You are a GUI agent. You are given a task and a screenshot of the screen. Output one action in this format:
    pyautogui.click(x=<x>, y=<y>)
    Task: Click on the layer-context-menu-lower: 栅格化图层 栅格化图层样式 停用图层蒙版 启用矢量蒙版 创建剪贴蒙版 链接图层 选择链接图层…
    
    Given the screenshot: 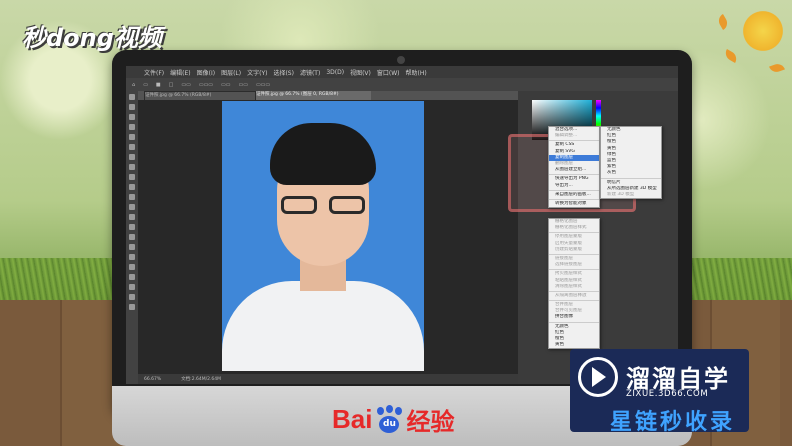 What is the action you would take?
    pyautogui.click(x=574, y=284)
    